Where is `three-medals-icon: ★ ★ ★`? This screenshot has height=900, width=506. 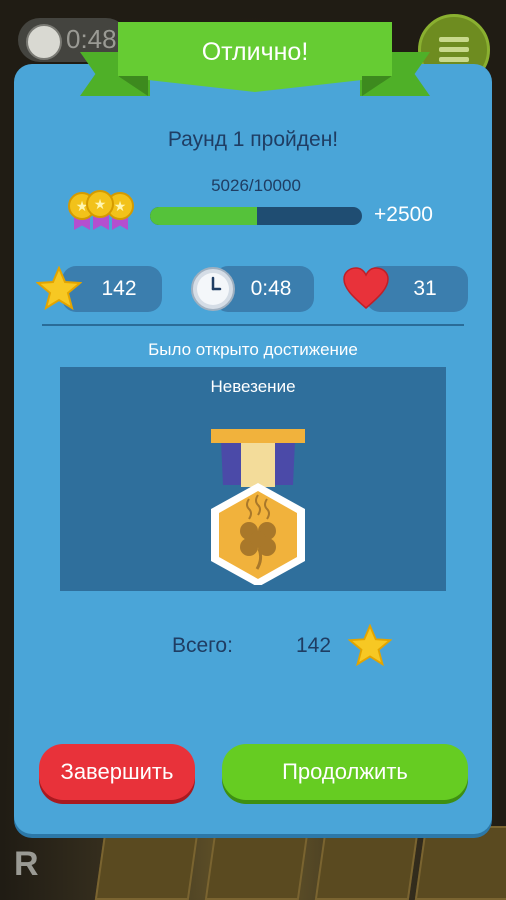
three-medals-icon: ★ ★ ★ is located at coordinates (101, 215).